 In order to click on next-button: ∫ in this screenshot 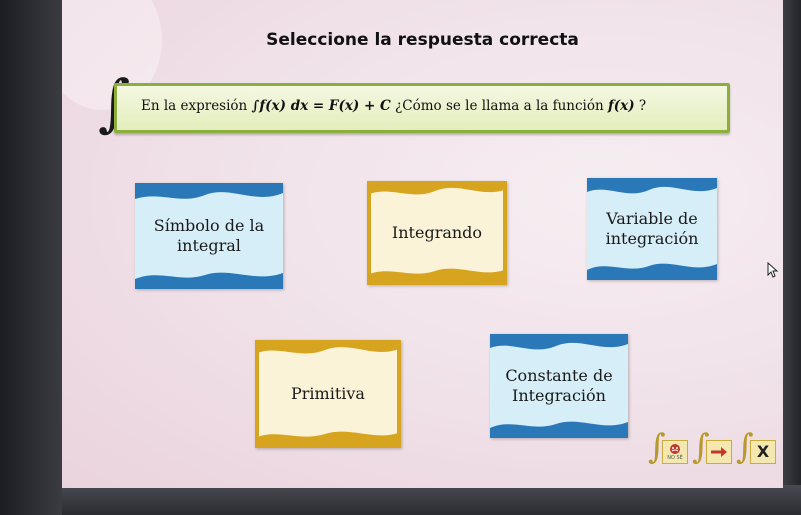, I will do `click(714, 448)`.